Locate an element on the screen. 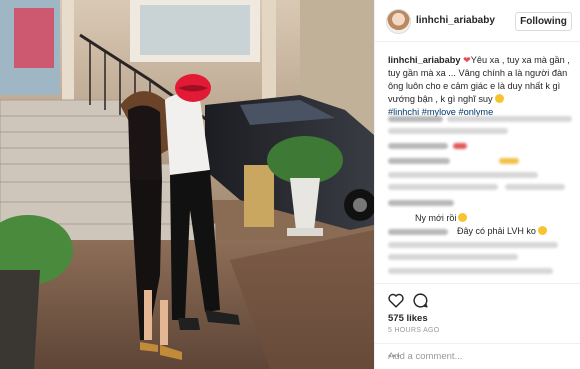 This screenshot has height=369, width=580. post-actions: 575 likes 5 HOURS AGO is located at coordinates (477, 313).